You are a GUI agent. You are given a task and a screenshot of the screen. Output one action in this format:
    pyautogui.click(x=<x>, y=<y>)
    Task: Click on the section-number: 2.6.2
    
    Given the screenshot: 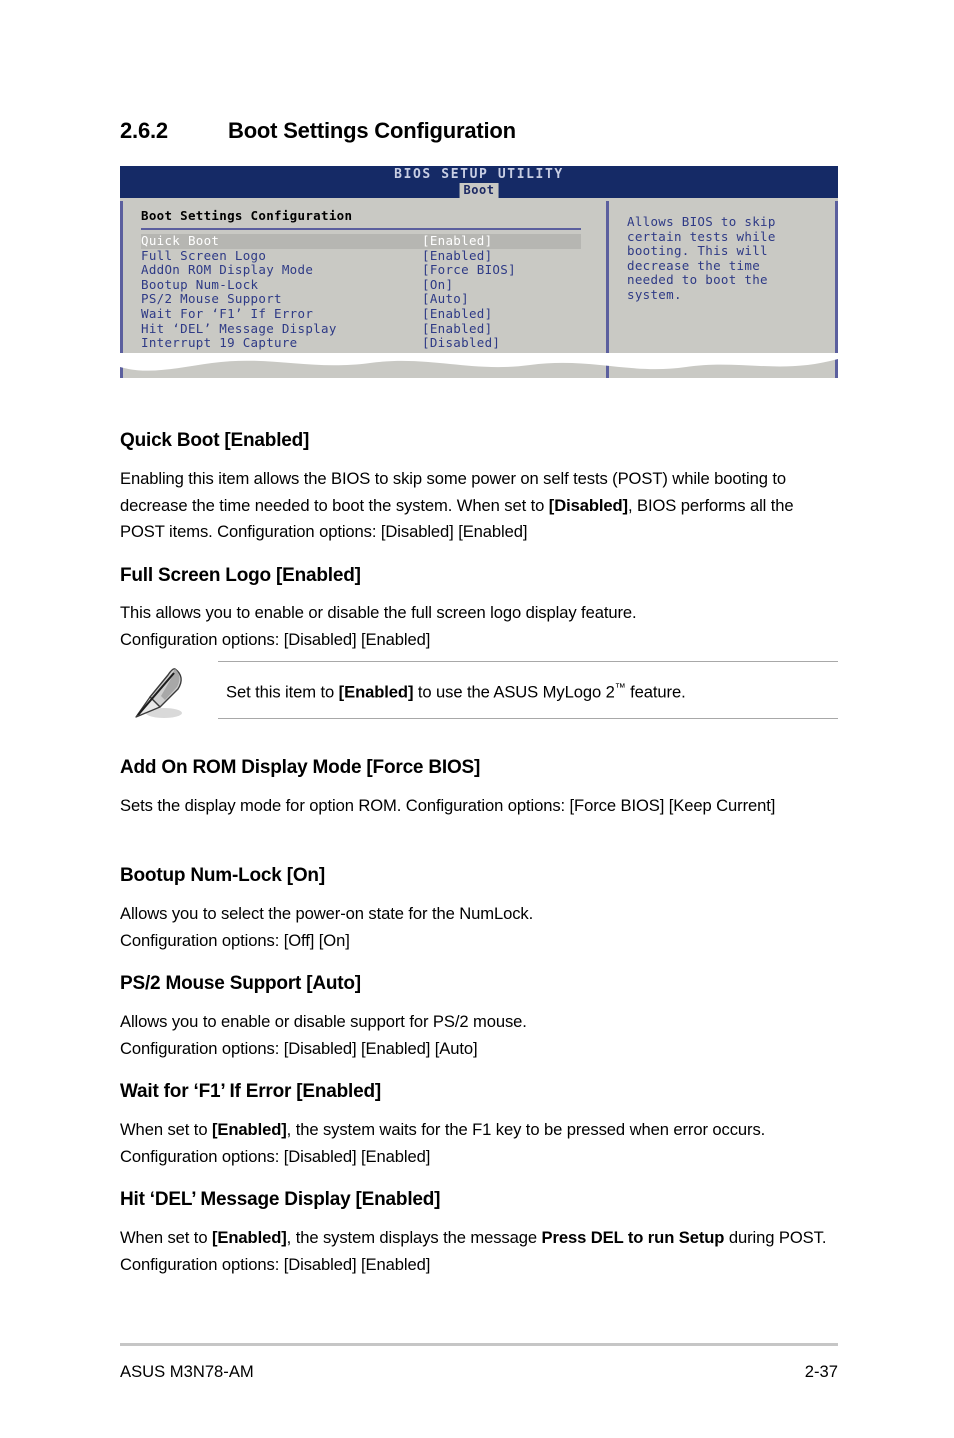 What is the action you would take?
    pyautogui.click(x=144, y=130)
    